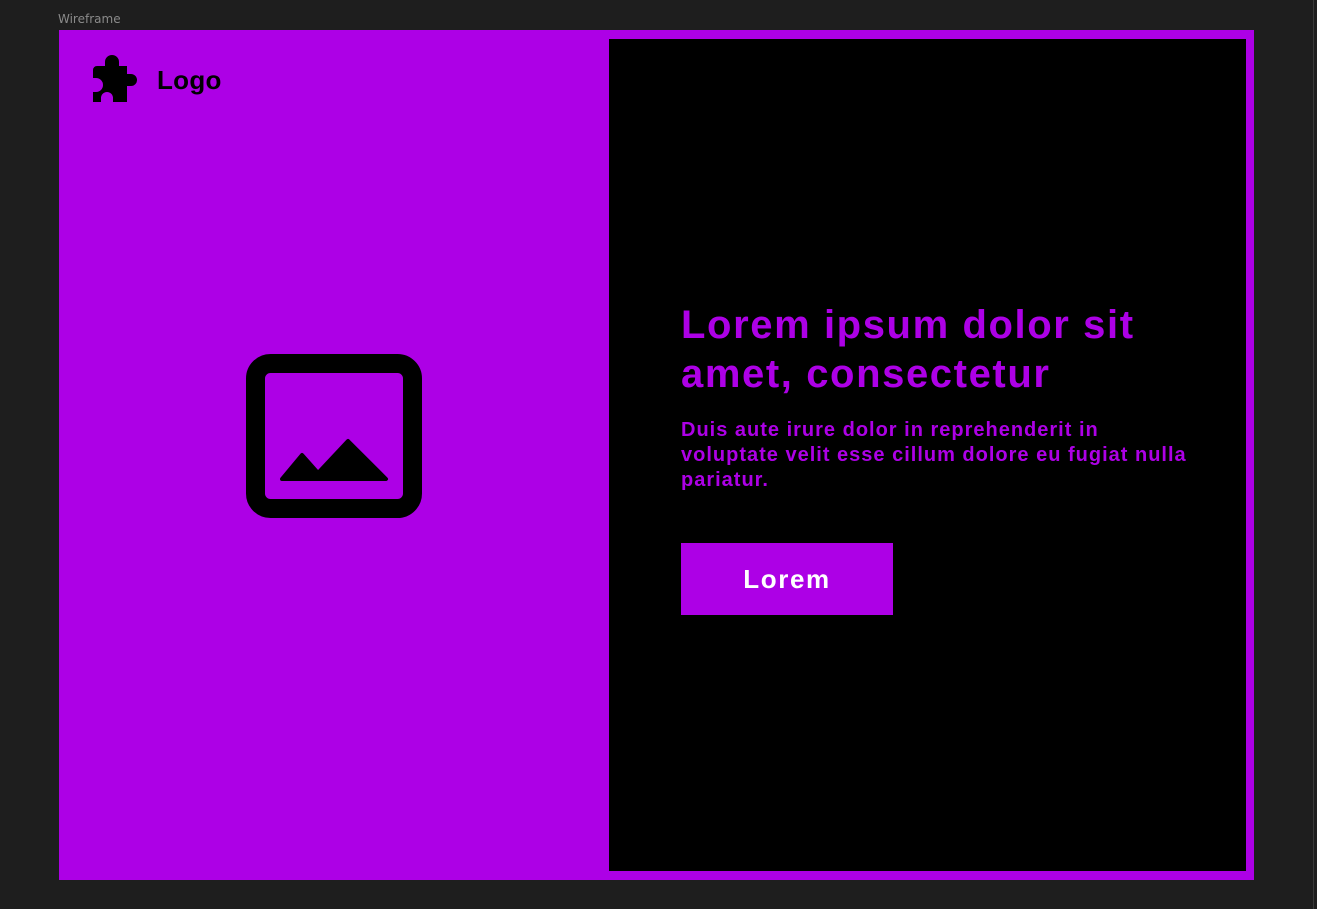 Image resolution: width=1317 pixels, height=909 pixels. I want to click on cta-button: Lorem, so click(787, 579).